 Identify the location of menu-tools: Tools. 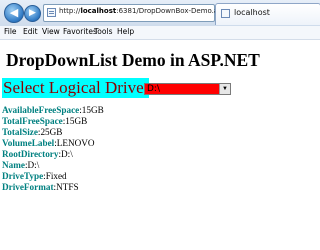
(103, 31).